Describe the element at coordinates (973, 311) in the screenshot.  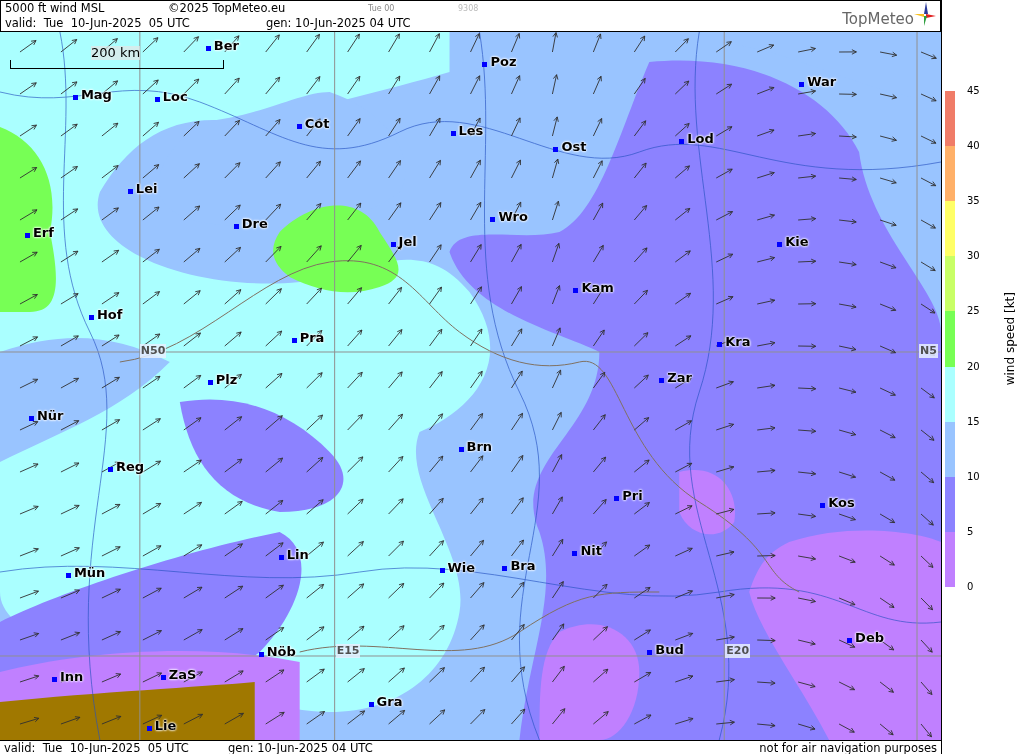
I see `tick-label: 25` at that location.